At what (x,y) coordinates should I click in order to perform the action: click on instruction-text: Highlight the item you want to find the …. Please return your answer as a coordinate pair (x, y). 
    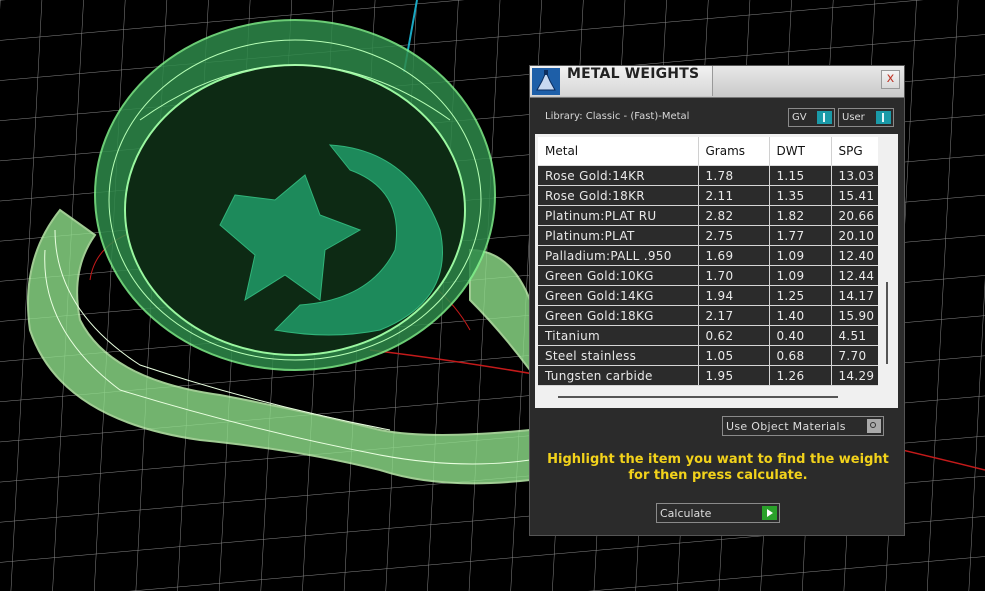
    Looking at the image, I should click on (718, 468).